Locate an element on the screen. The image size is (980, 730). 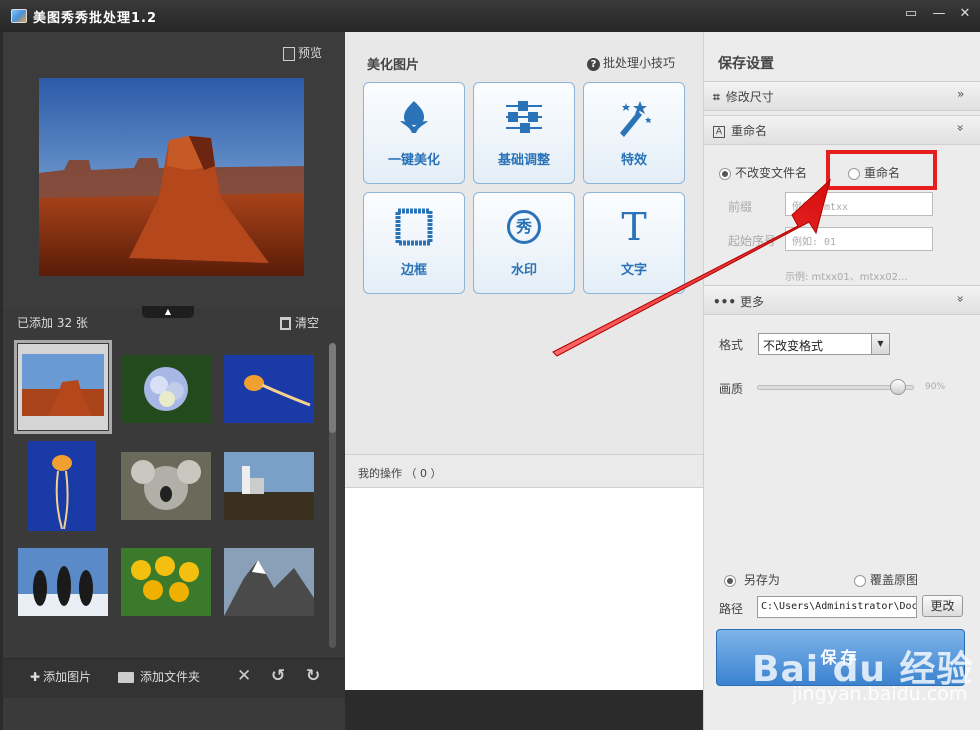
text-t-icon: T is located at coordinates (634, 227).